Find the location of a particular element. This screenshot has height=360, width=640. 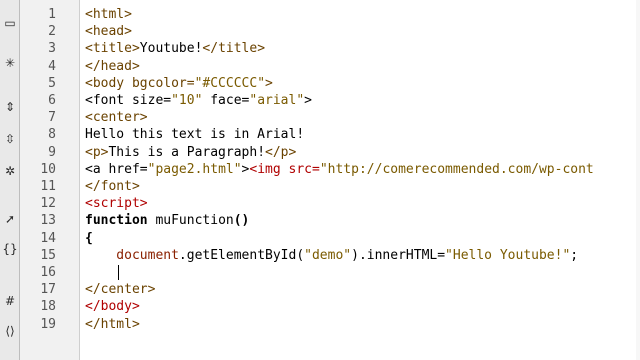

code-token: </center> is located at coordinates (120, 290).